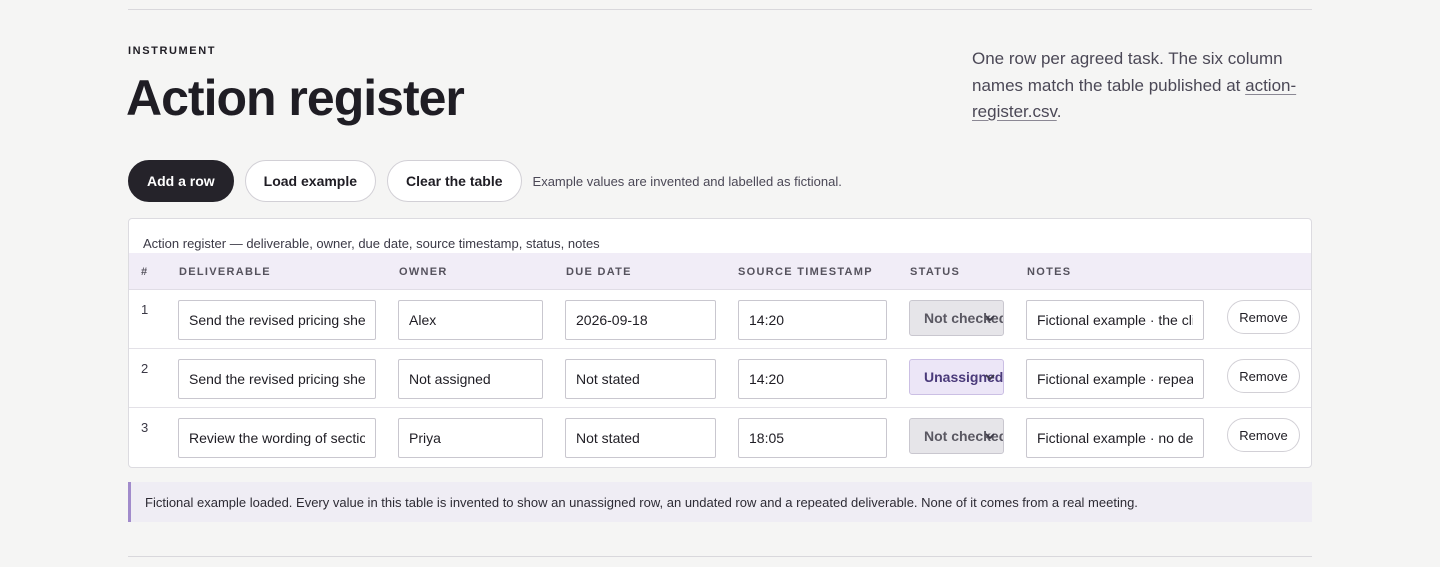  I want to click on column-header-due-date: DUE DATE, so click(599, 272).